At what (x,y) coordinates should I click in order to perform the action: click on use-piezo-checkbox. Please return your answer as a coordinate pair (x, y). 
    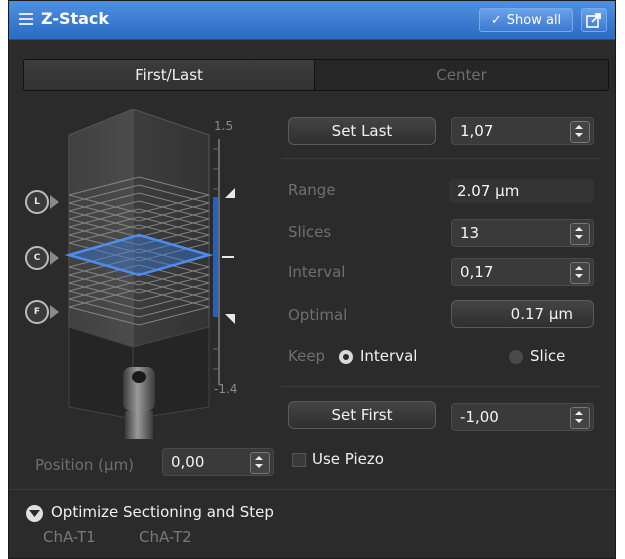
    Looking at the image, I should click on (299, 460).